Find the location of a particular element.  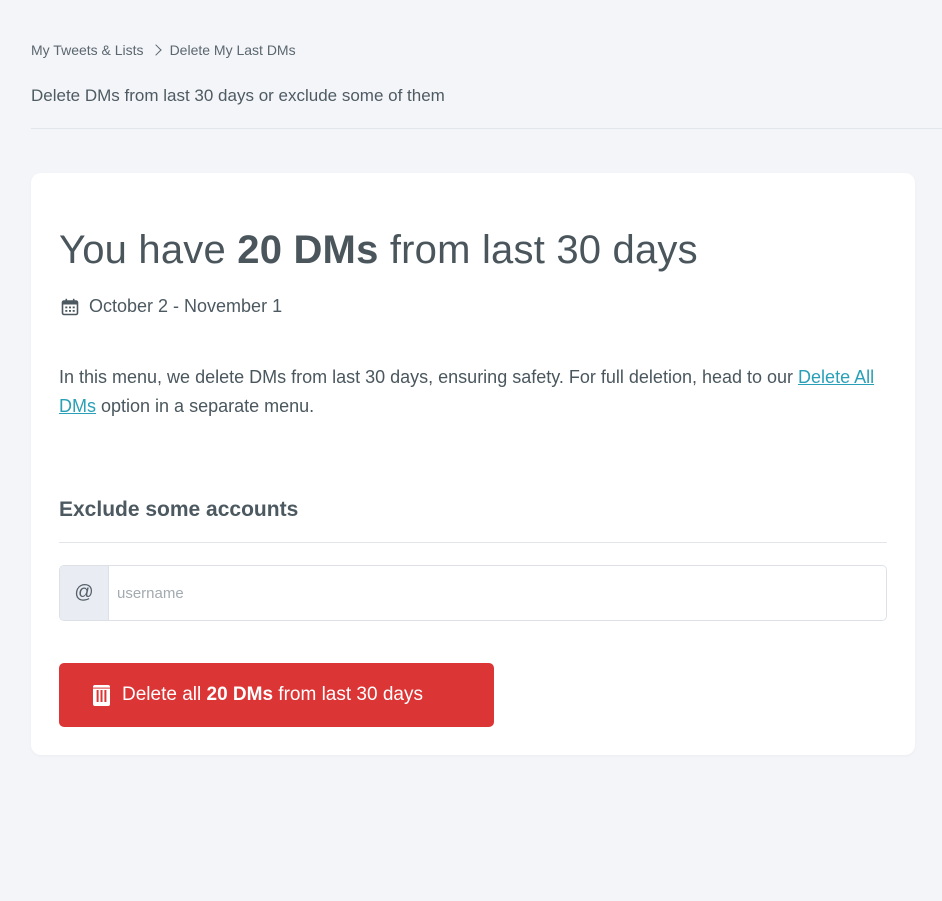

exclude-section-title: Exclude some accounts is located at coordinates (179, 509).